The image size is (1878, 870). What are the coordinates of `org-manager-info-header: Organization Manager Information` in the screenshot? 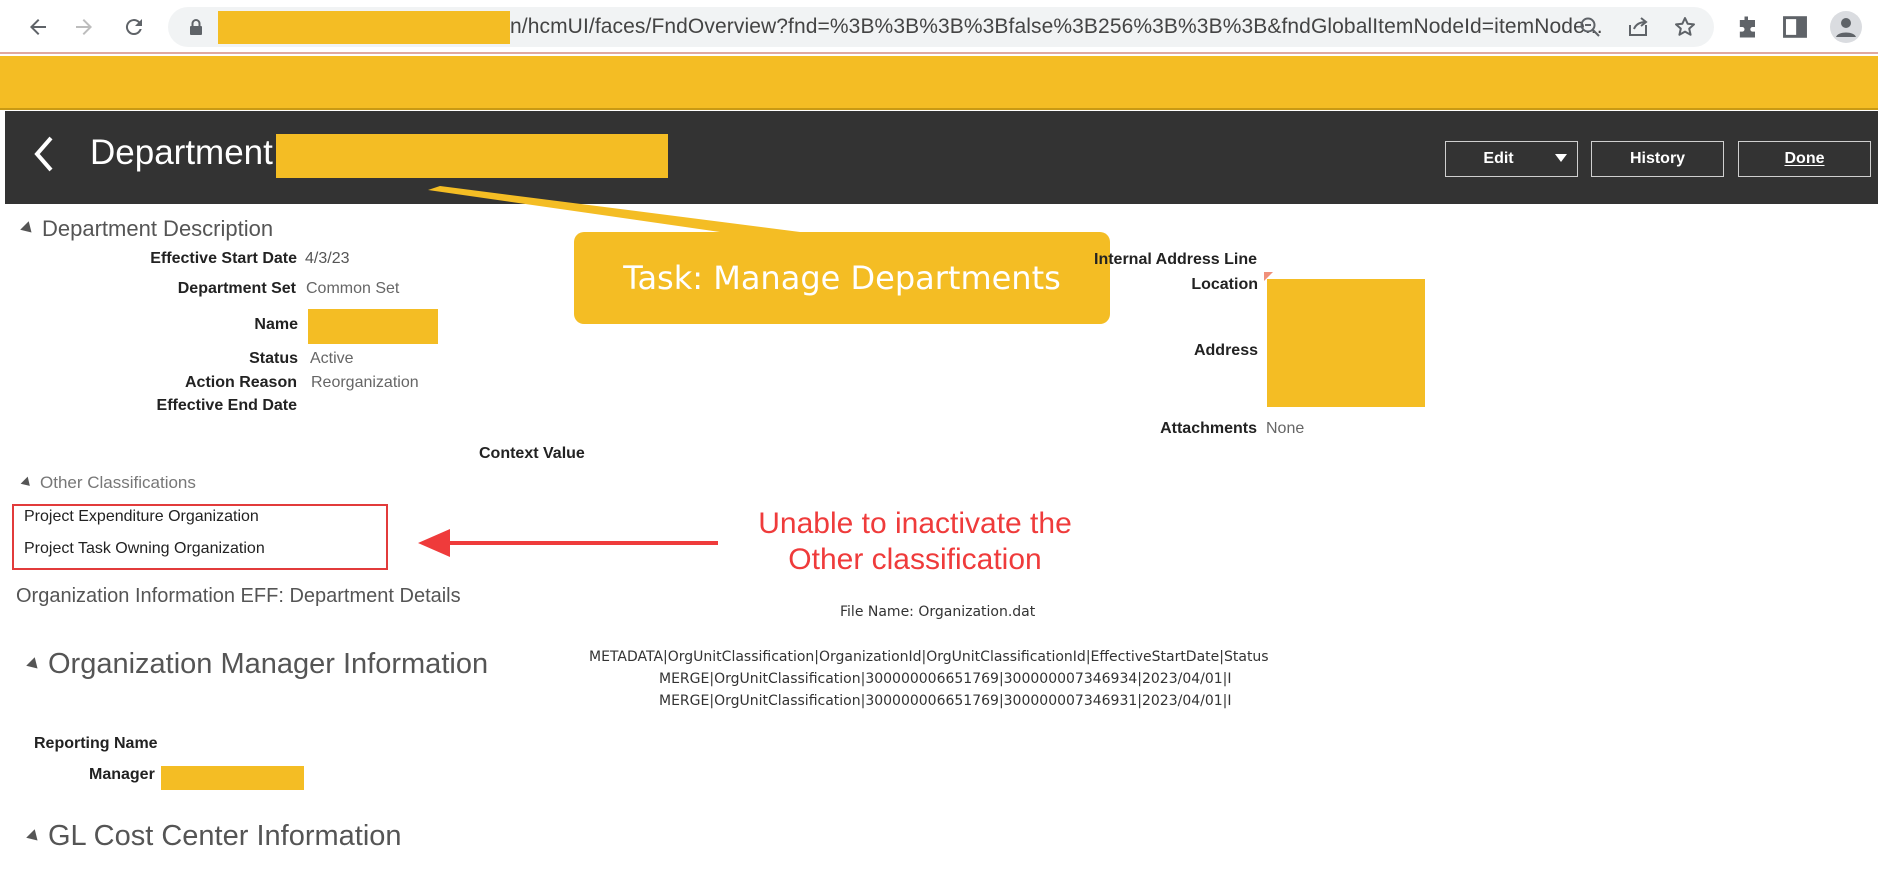 It's located at (257, 664).